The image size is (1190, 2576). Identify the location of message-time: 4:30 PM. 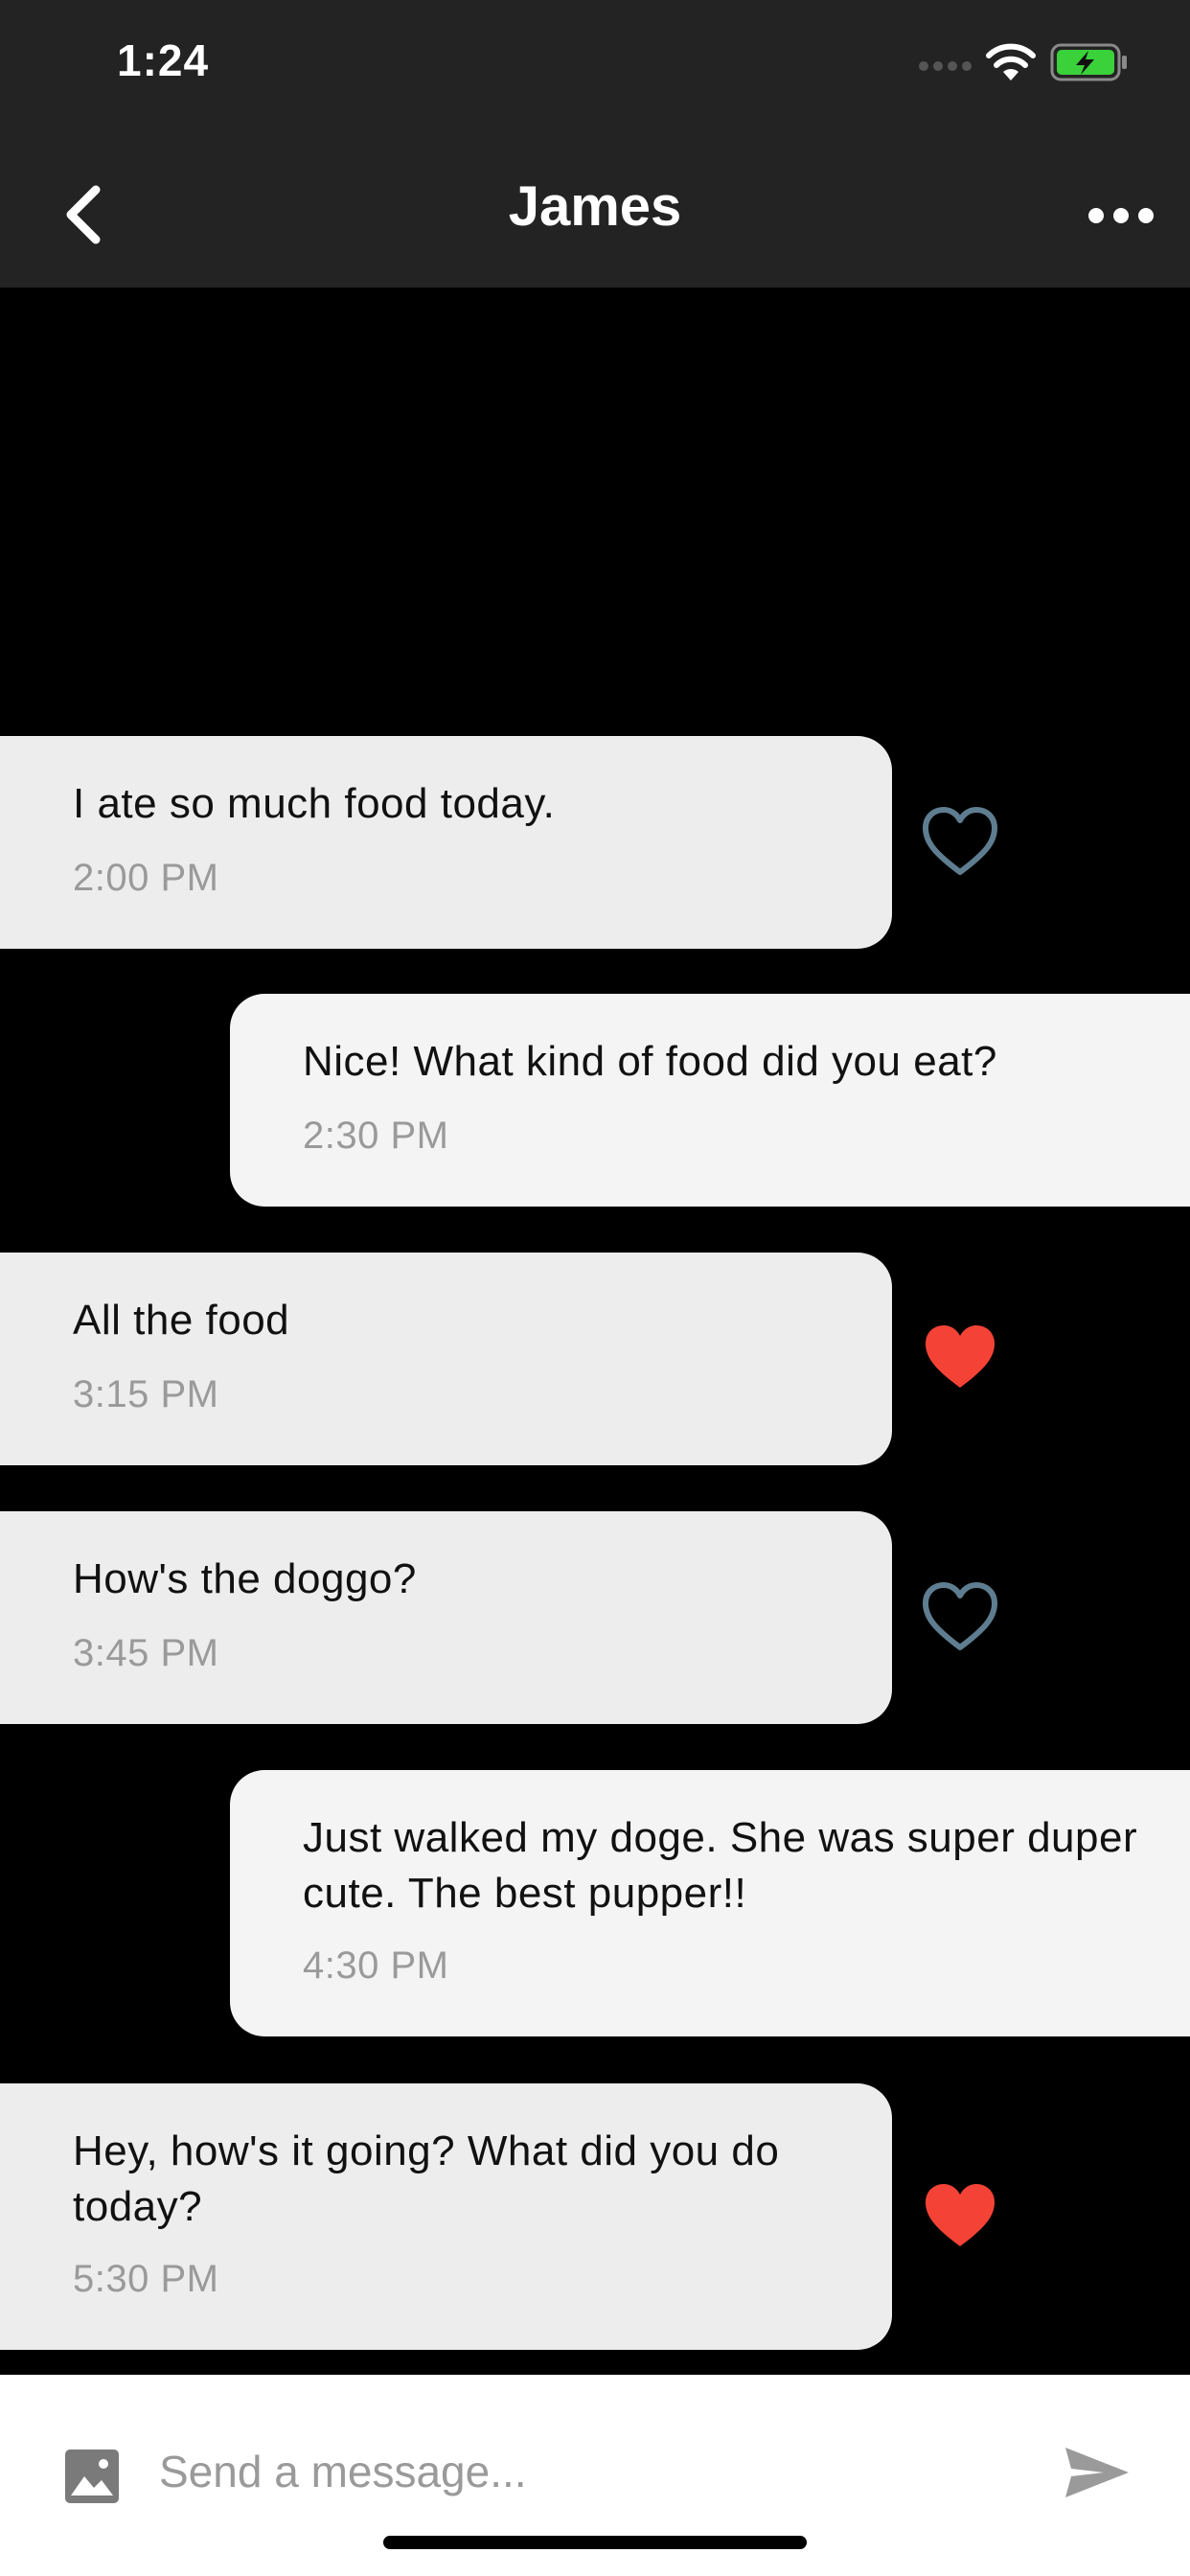
(376, 1966).